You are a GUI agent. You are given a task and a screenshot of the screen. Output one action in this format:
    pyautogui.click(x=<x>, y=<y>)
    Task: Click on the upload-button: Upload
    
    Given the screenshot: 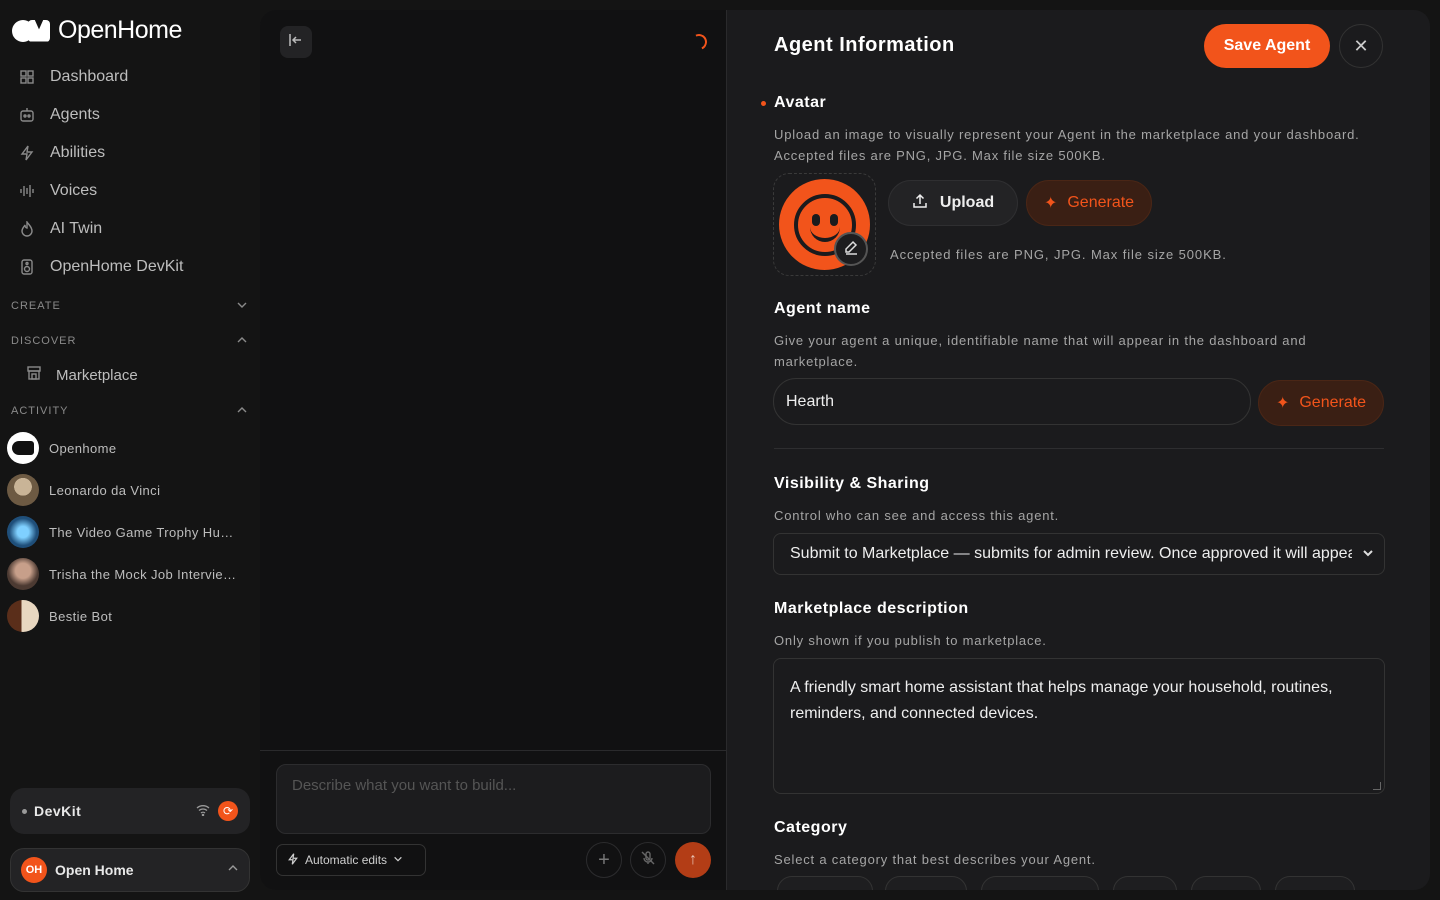 What is the action you would take?
    pyautogui.click(x=953, y=203)
    